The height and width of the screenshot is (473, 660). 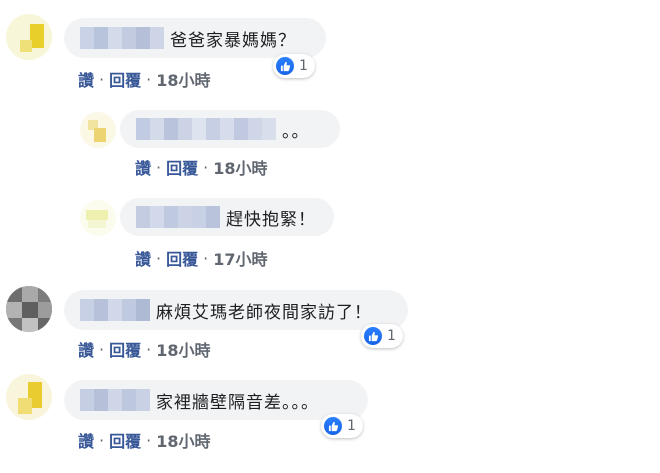 What do you see at coordinates (201, 258) in the screenshot?
I see `comment-actions: 讚 · 回覆 · 17小時` at bounding box center [201, 258].